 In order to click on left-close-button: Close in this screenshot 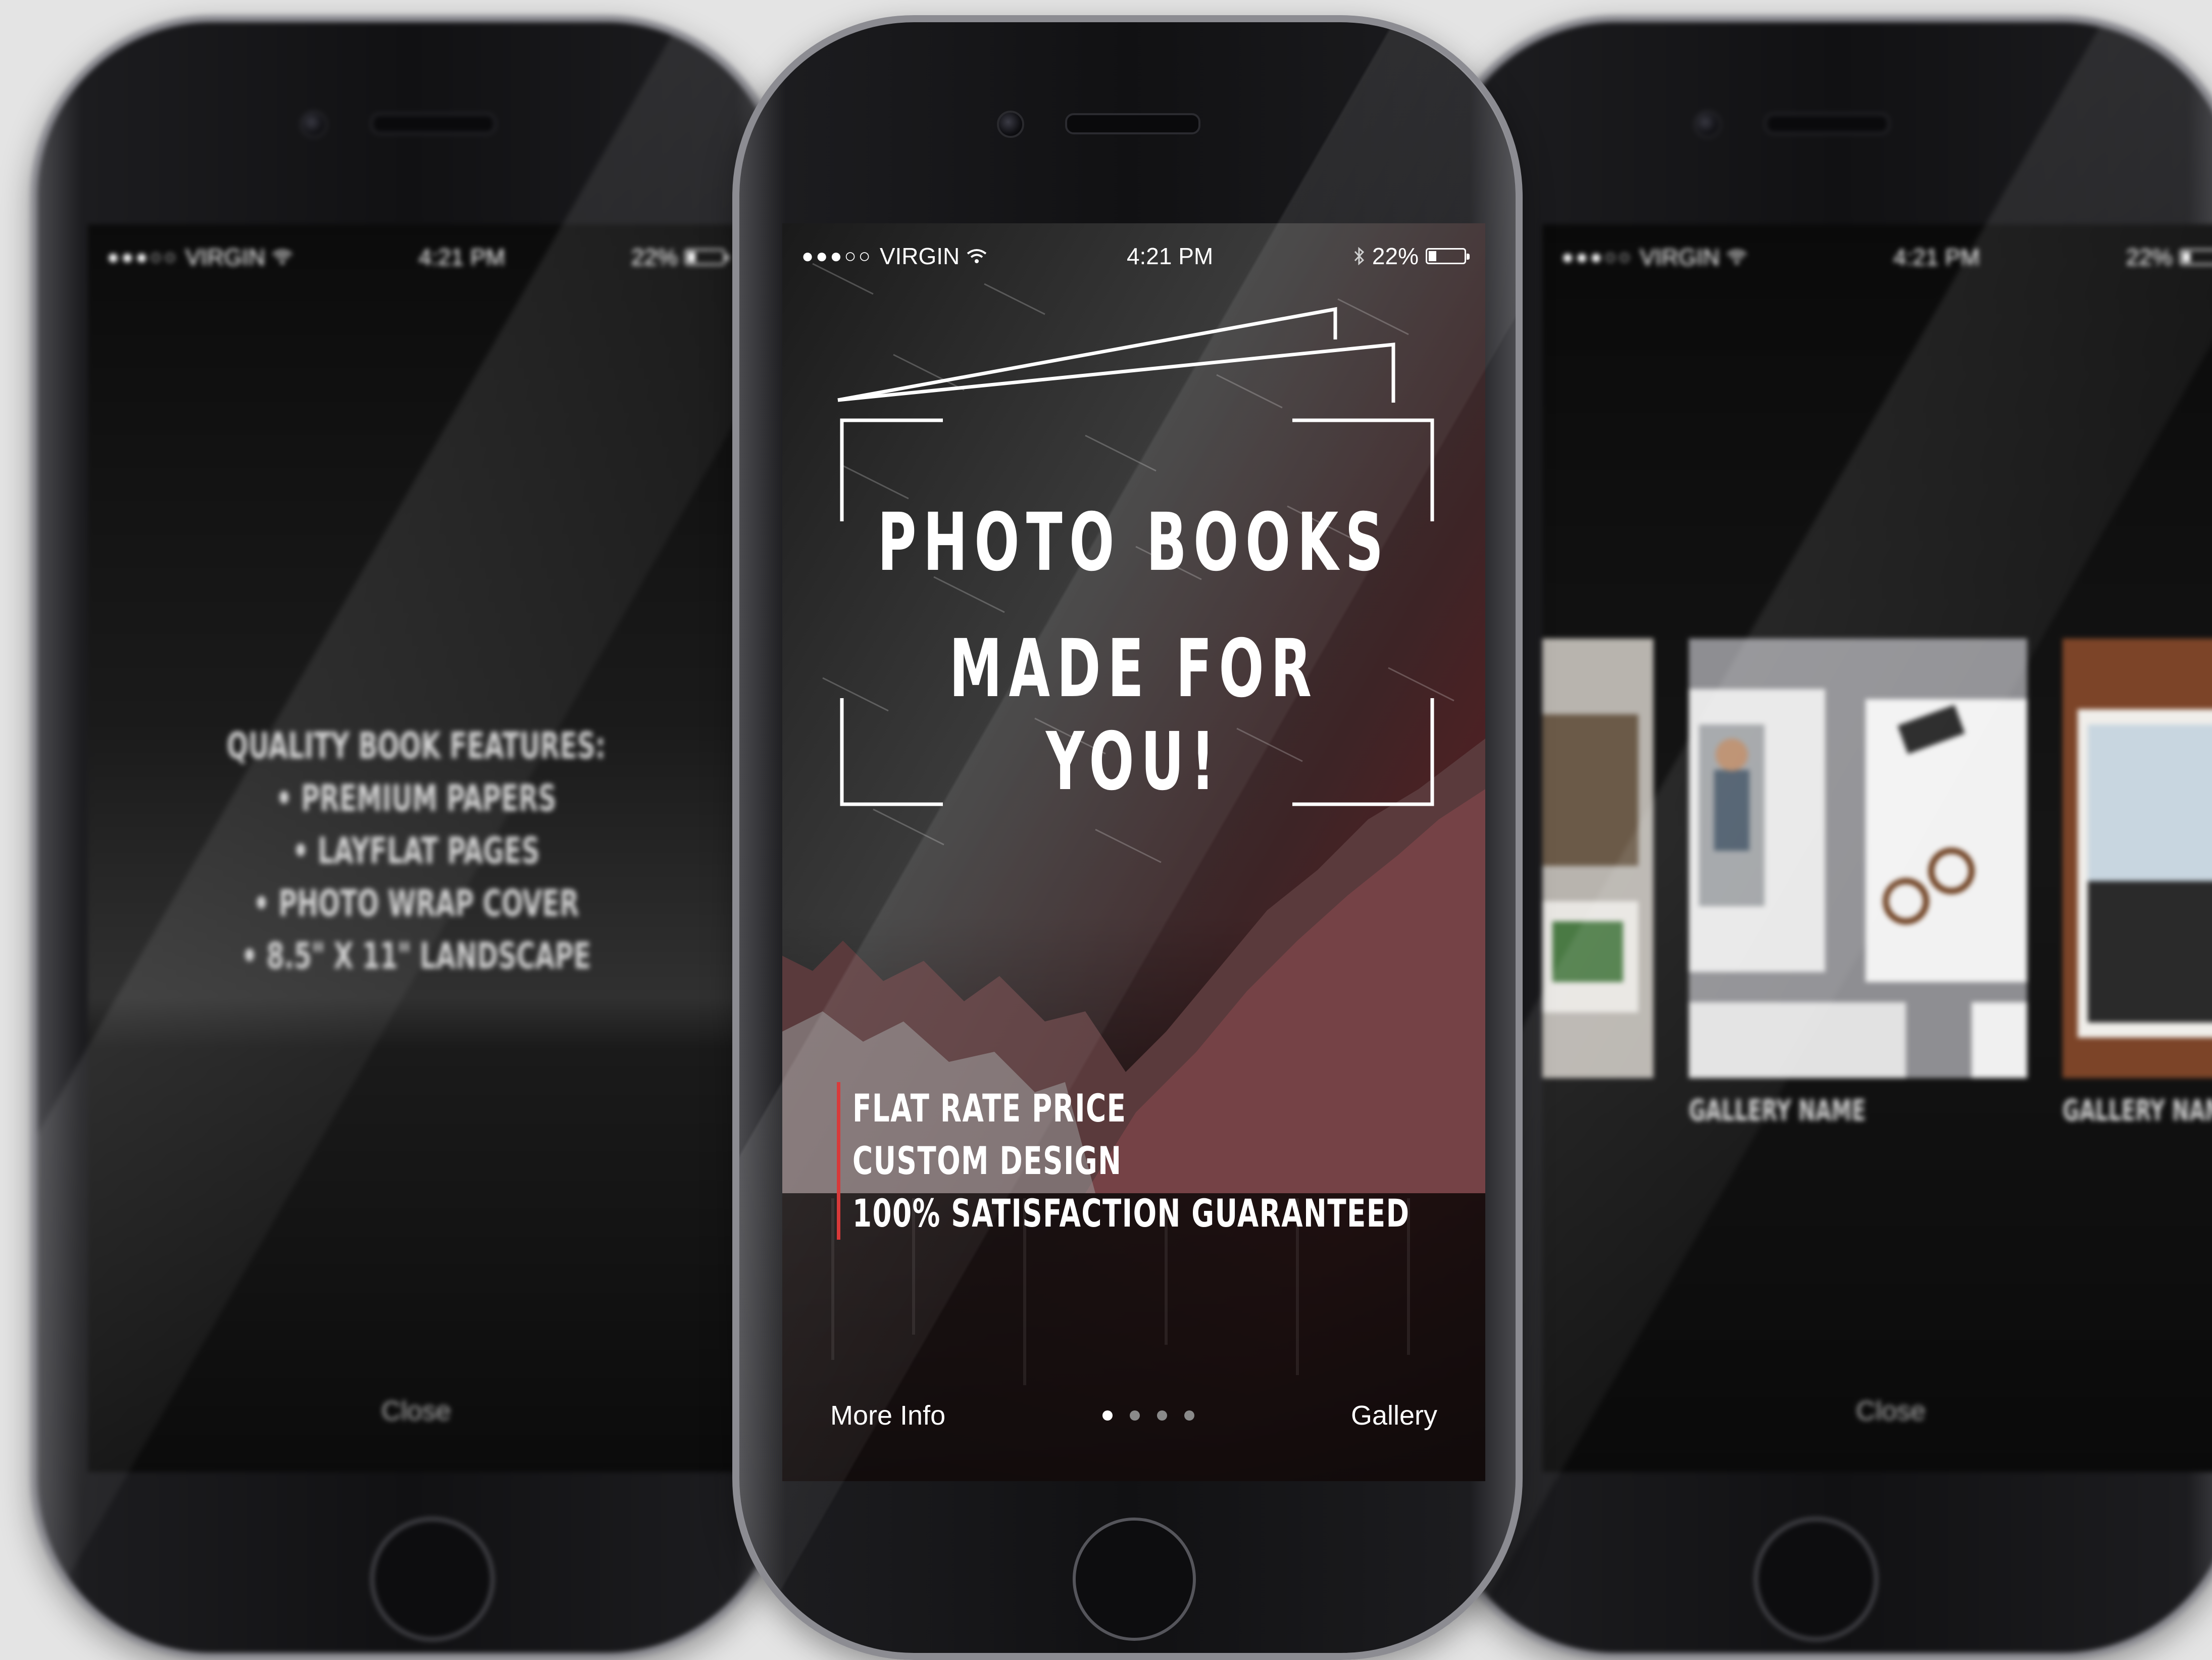, I will do `click(416, 1411)`.